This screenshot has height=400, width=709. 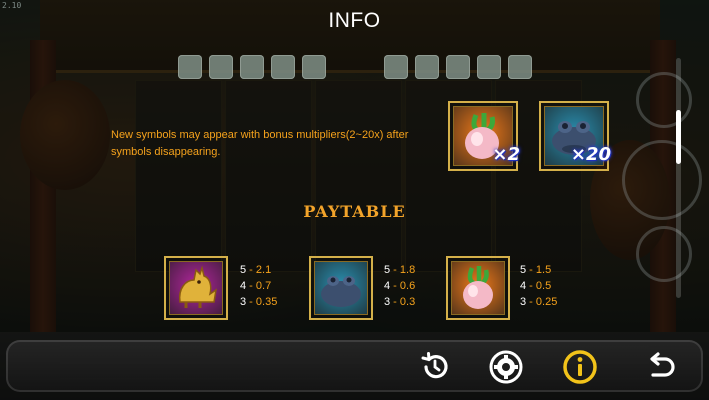 I want to click on pays-rooster: 5 - 2.1 4 - 0.7 3 - 0.35, so click(x=259, y=286).